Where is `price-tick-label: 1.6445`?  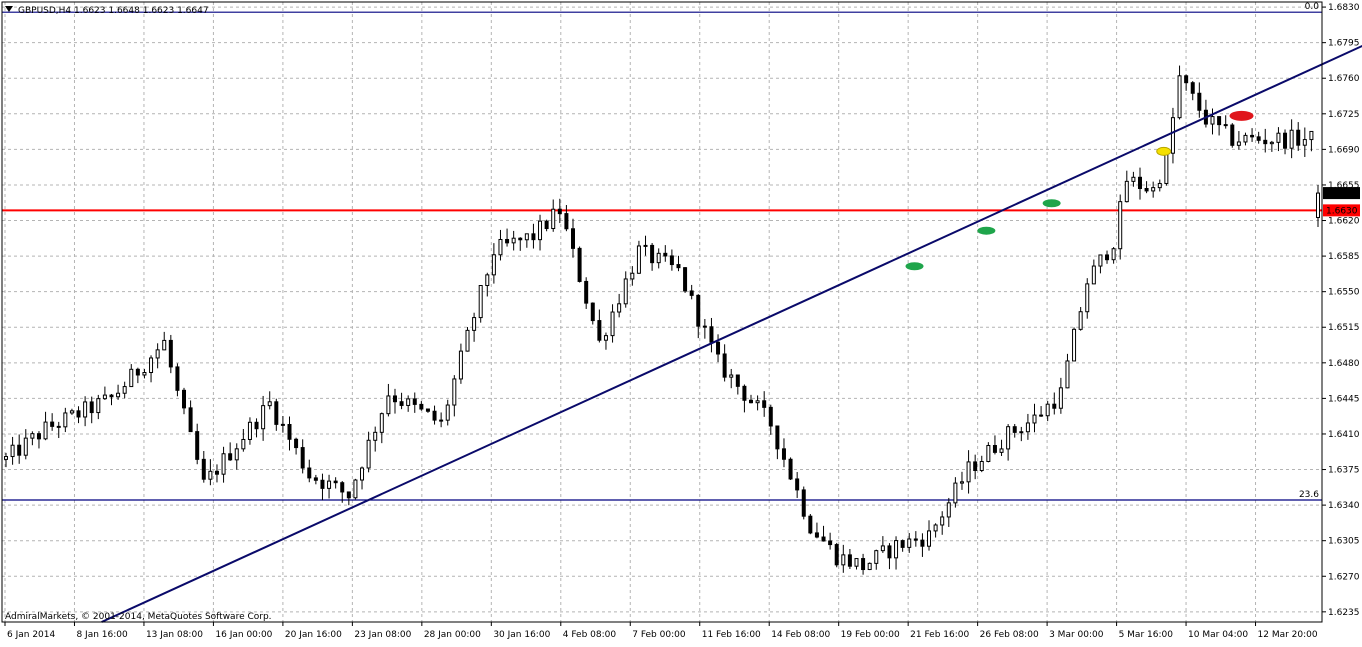 price-tick-label: 1.6445 is located at coordinates (1344, 399).